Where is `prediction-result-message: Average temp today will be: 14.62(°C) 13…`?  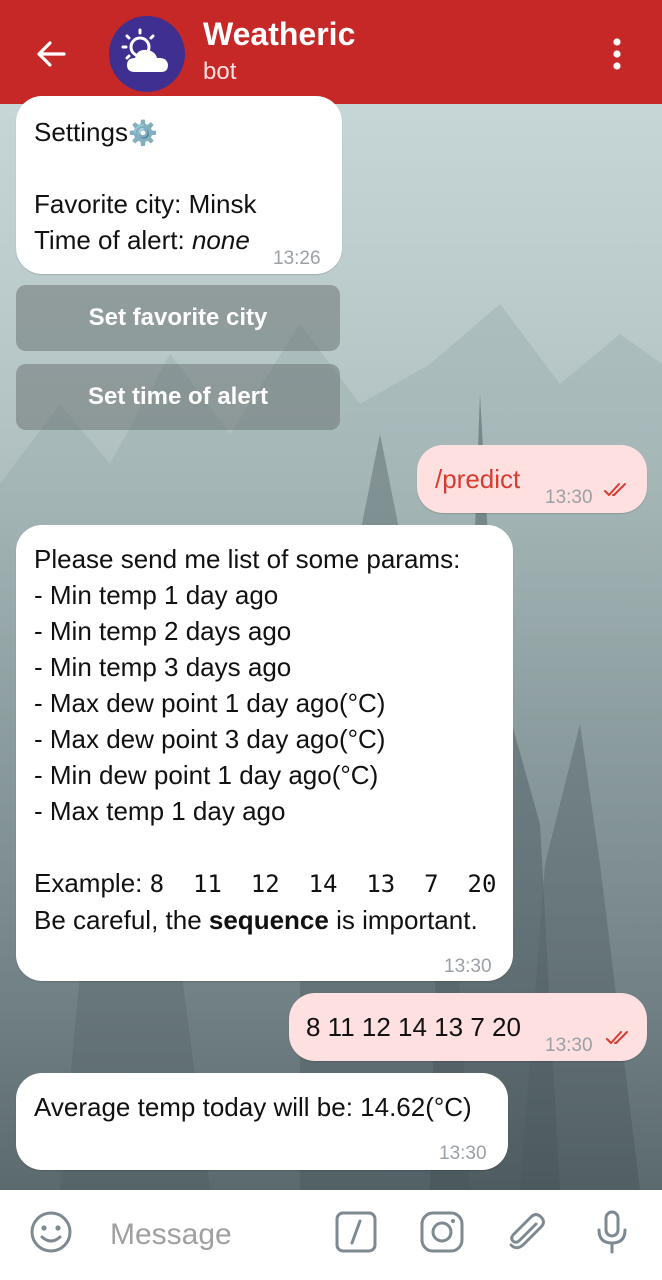
prediction-result-message: Average temp today will be: 14.62(°C) 13… is located at coordinates (262, 1121).